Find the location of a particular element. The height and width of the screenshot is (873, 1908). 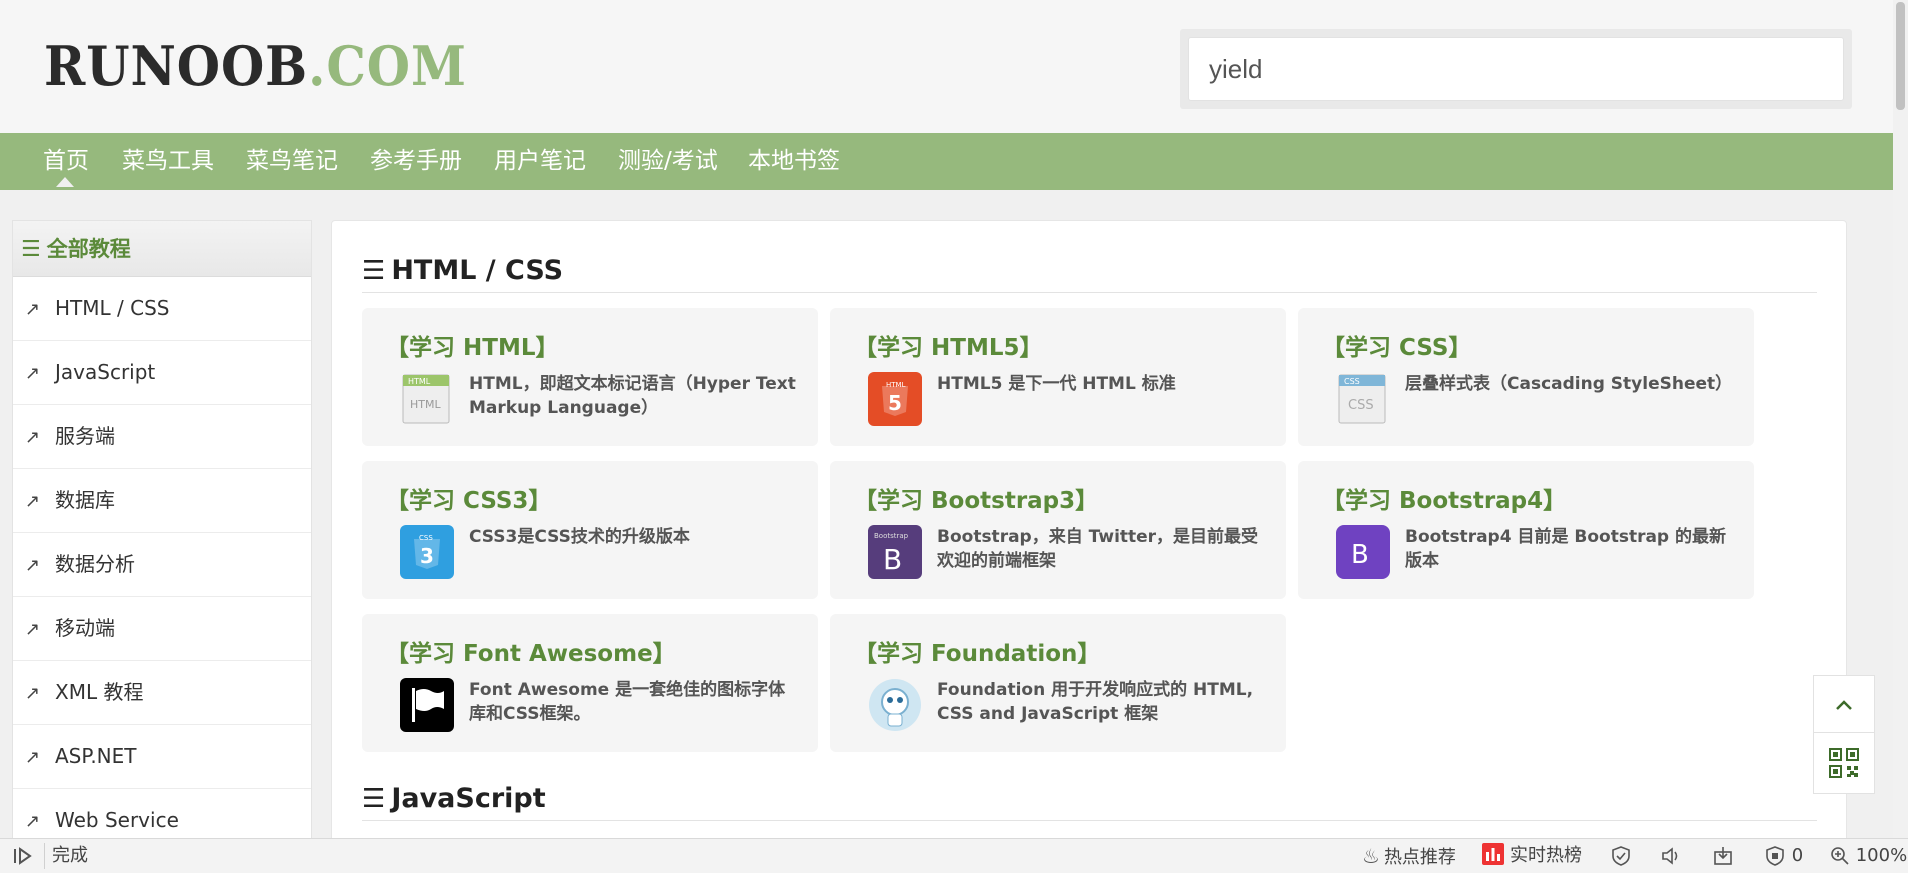

card-title: 【学习 CSS3】 is located at coordinates (469, 501).